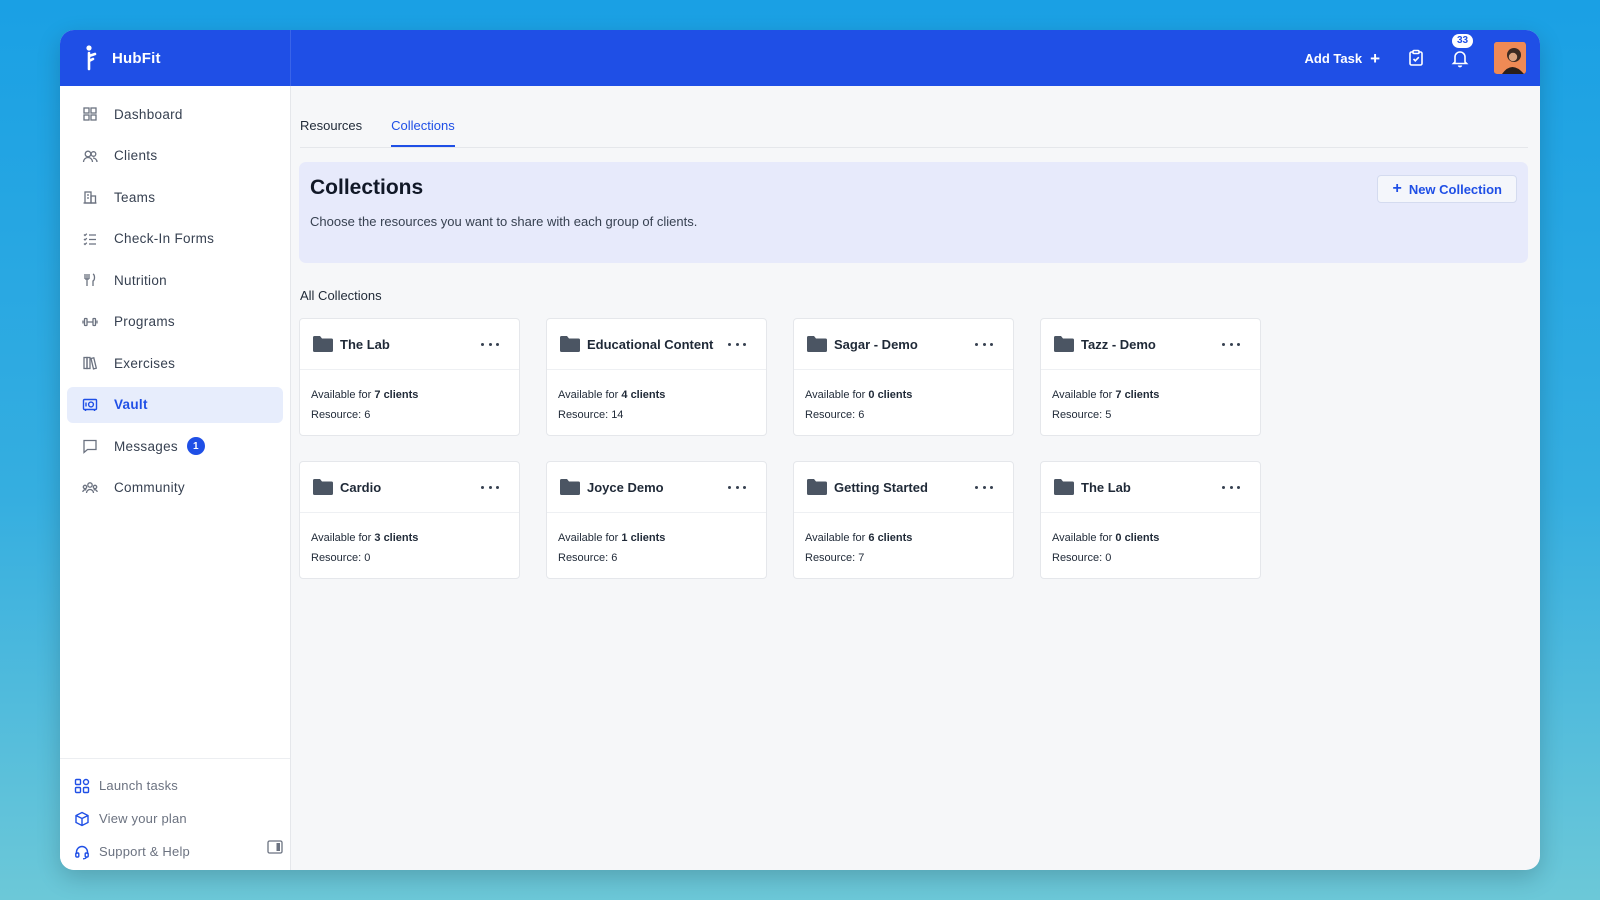 The width and height of the screenshot is (1600, 900). Describe the element at coordinates (1082, 415) in the screenshot. I see `resource-count: Resource: 5` at that location.